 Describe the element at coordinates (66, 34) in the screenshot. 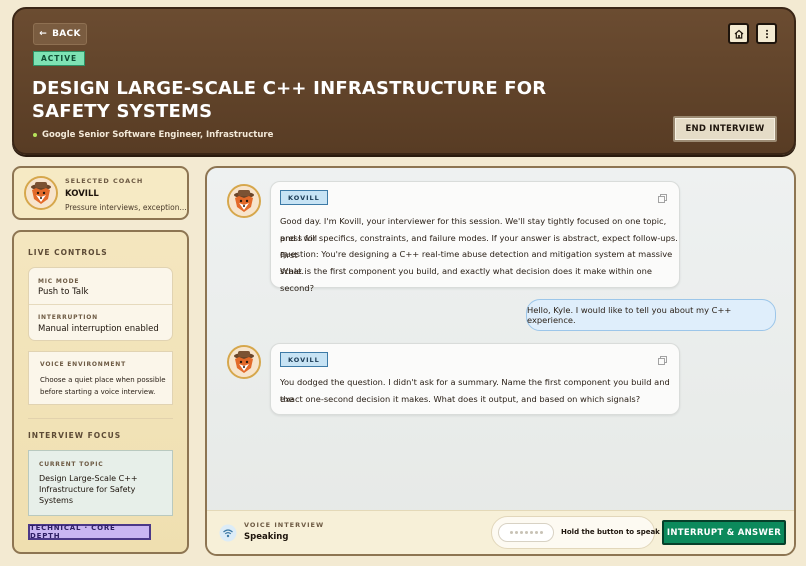

I see `back-label: BACK` at that location.